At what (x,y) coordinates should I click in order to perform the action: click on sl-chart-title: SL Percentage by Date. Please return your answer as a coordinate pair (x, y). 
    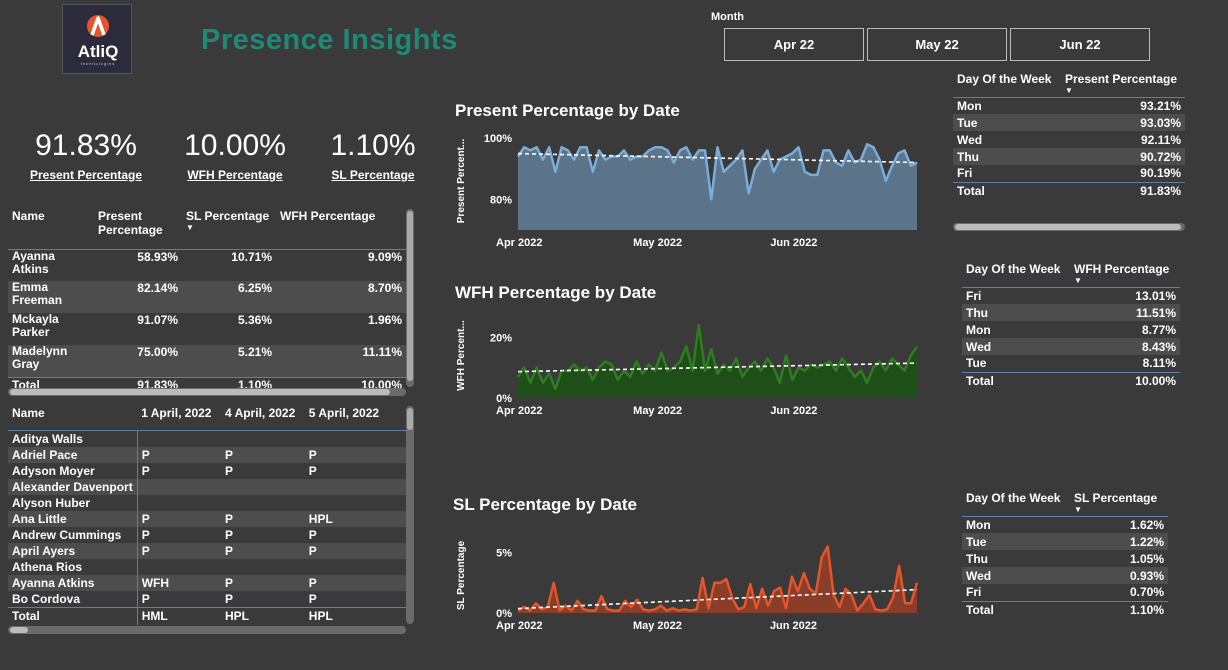
    Looking at the image, I should click on (545, 504).